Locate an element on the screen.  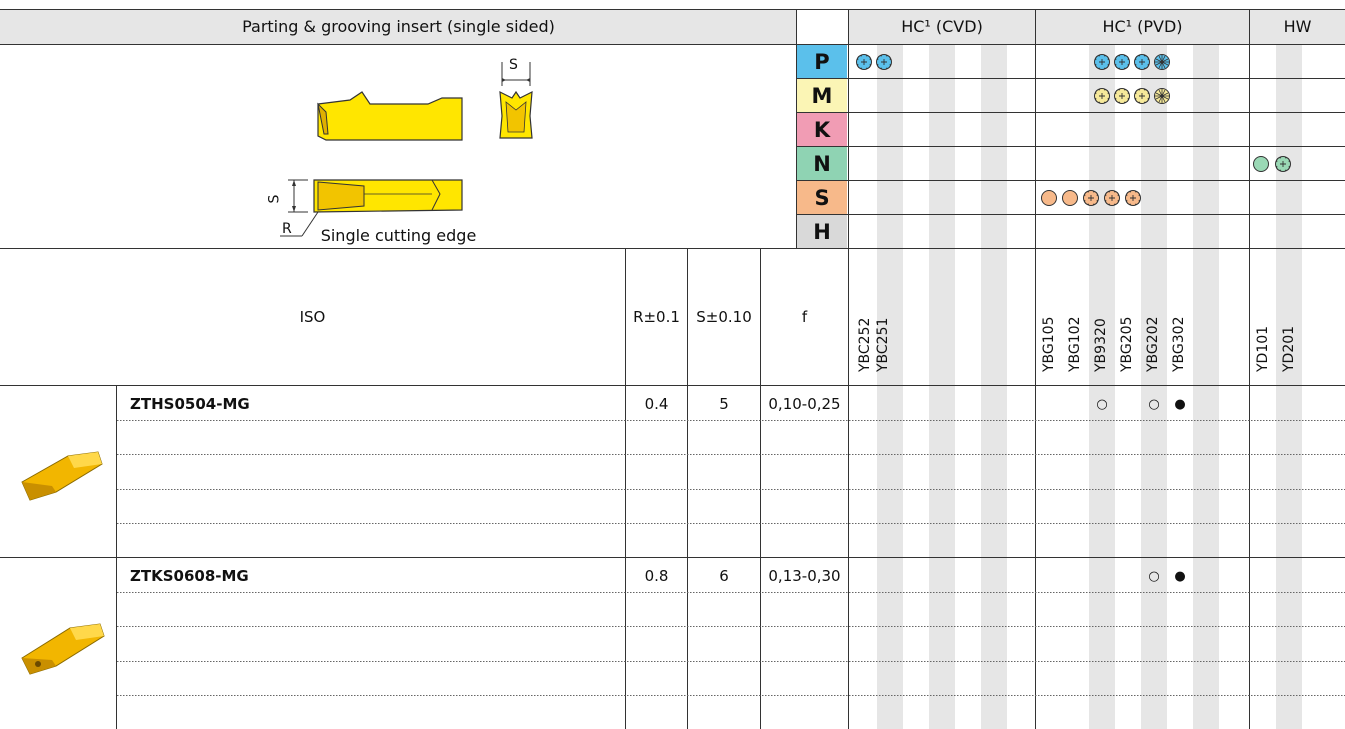
grade-yb9320: YB9320 is located at coordinates (1101, 345).